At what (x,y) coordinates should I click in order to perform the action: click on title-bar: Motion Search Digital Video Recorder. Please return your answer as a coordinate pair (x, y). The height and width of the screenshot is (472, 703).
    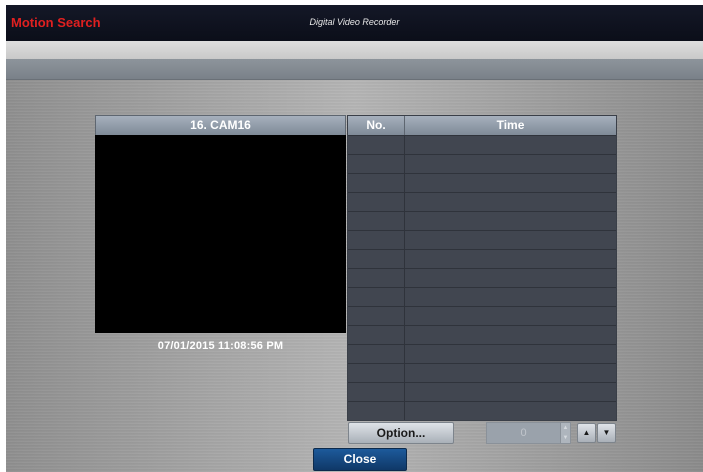
    Looking at the image, I should click on (354, 23).